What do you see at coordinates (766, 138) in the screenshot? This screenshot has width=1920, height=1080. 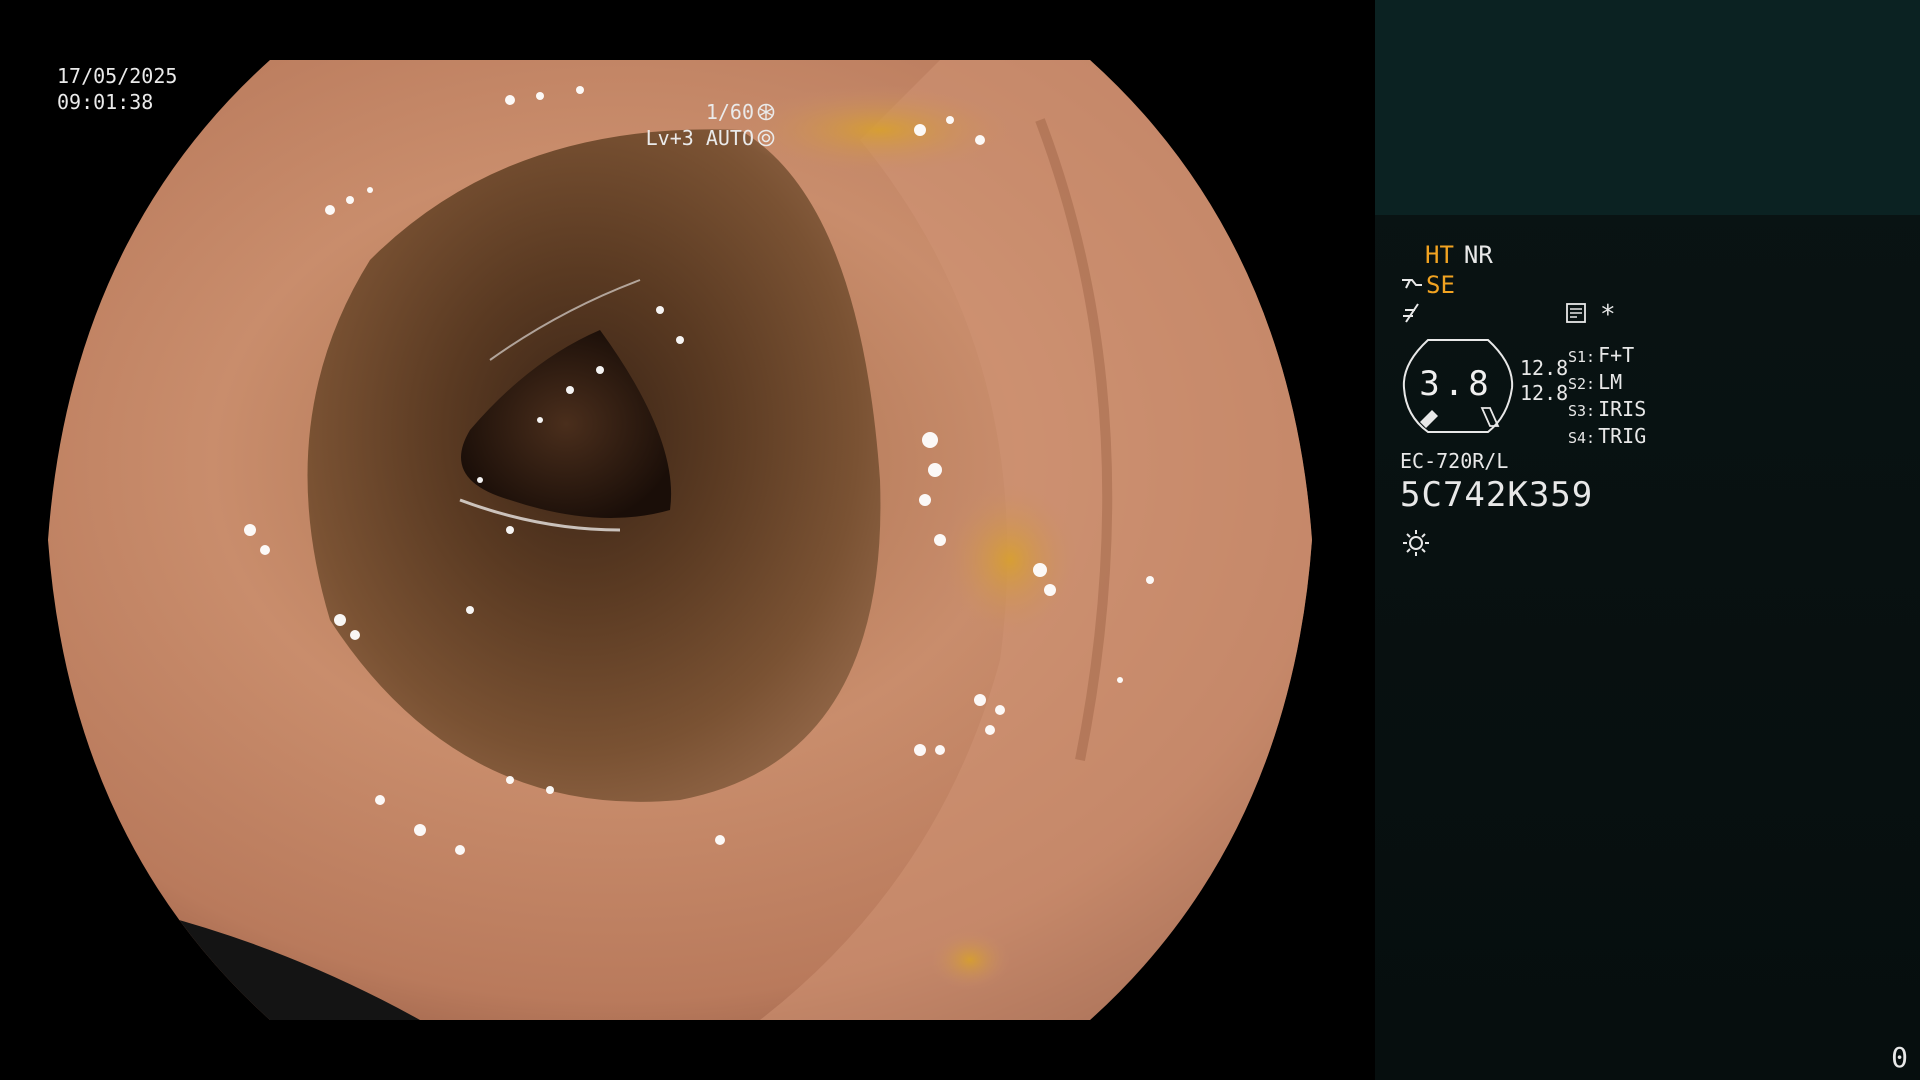 I see `iris-icon` at bounding box center [766, 138].